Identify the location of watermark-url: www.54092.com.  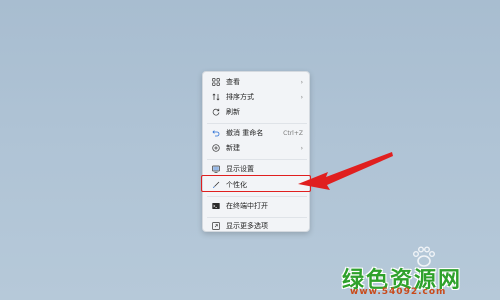
(398, 292).